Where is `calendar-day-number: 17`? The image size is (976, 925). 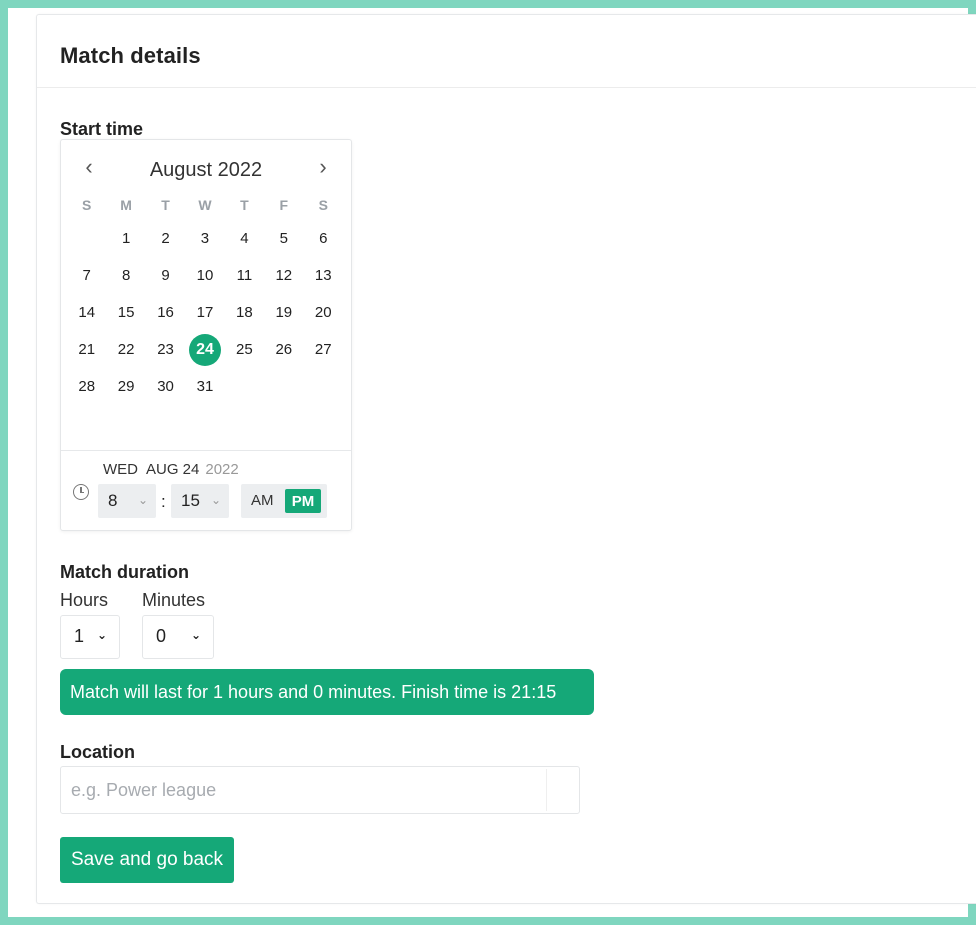 calendar-day-number: 17 is located at coordinates (205, 312).